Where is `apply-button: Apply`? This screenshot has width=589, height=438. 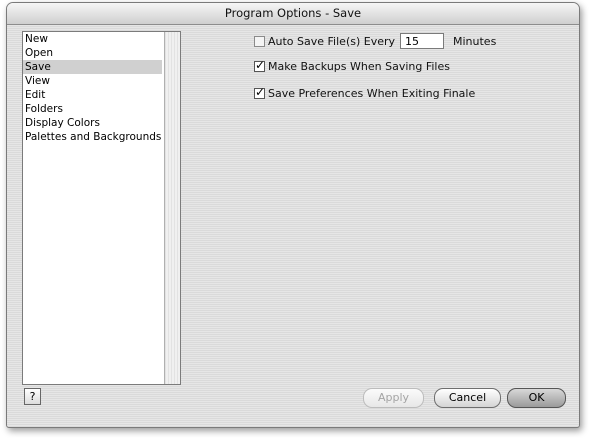
apply-button: Apply is located at coordinates (393, 398).